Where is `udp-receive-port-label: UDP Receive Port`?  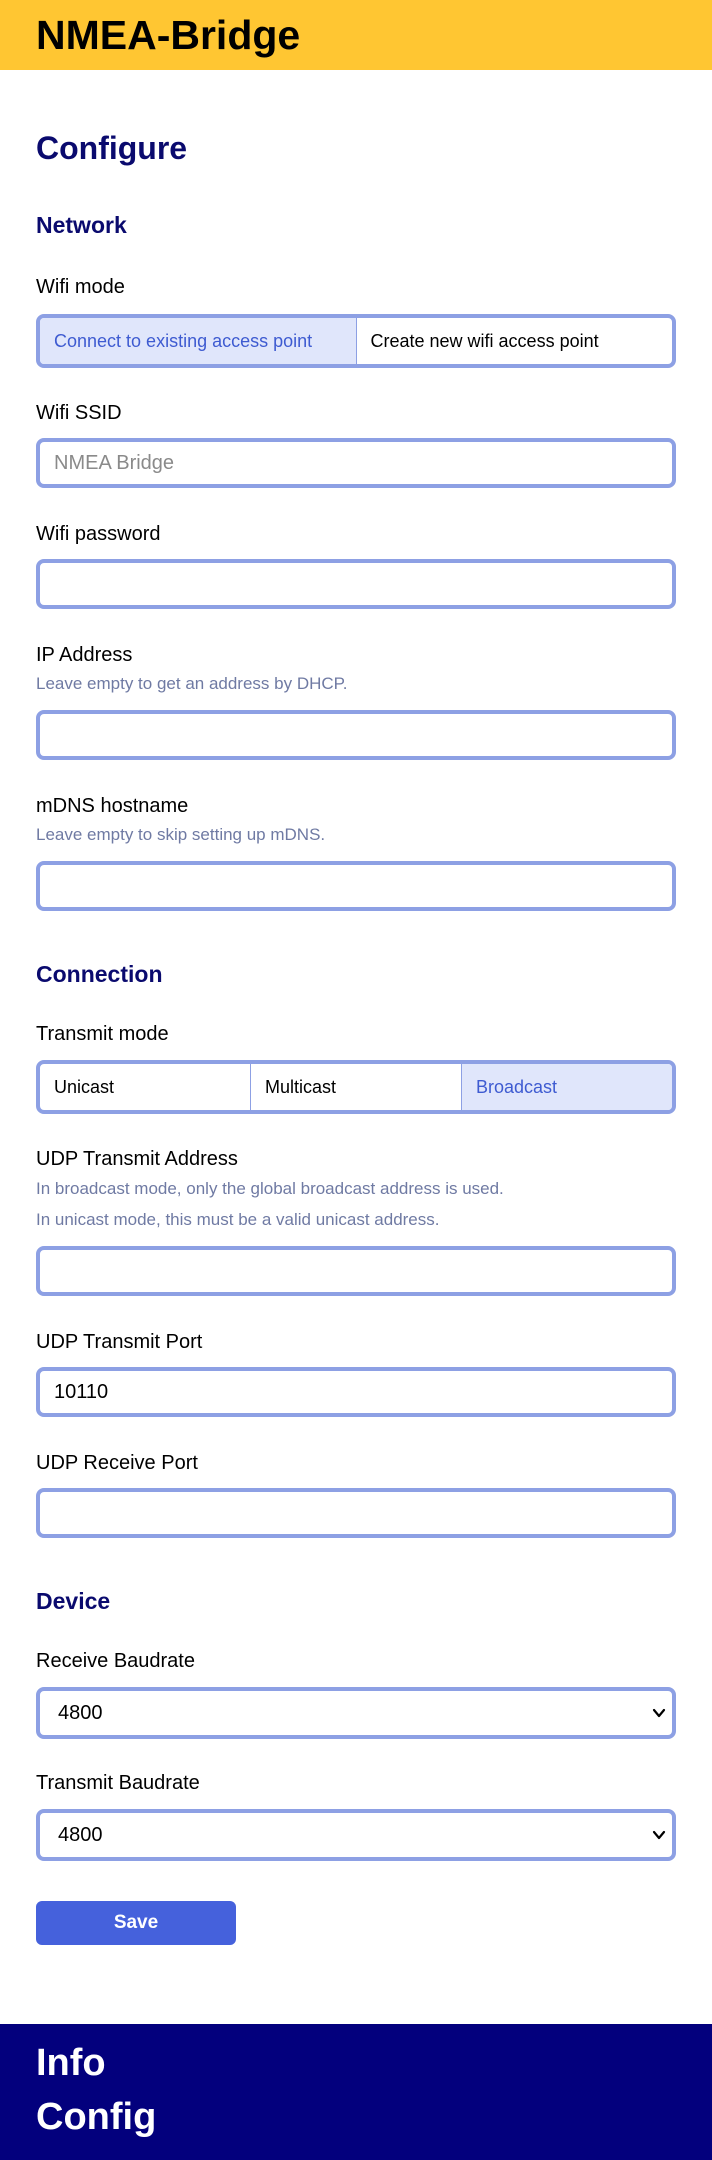 udp-receive-port-label: UDP Receive Port is located at coordinates (117, 1463).